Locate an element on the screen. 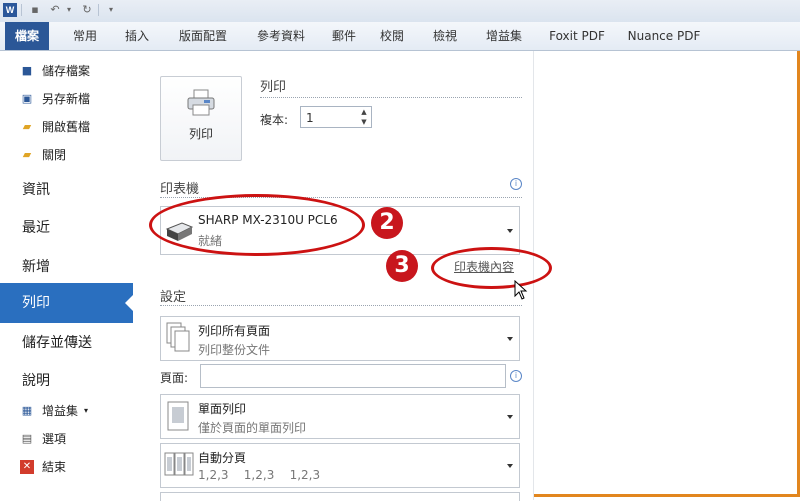 The image size is (800, 501). printer-section-title: 印表機 is located at coordinates (180, 189).